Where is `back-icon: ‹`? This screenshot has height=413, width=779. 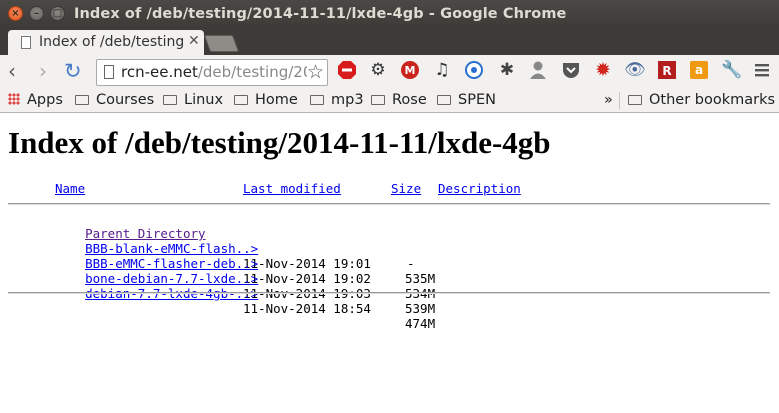
back-icon: ‹ is located at coordinates (12, 71).